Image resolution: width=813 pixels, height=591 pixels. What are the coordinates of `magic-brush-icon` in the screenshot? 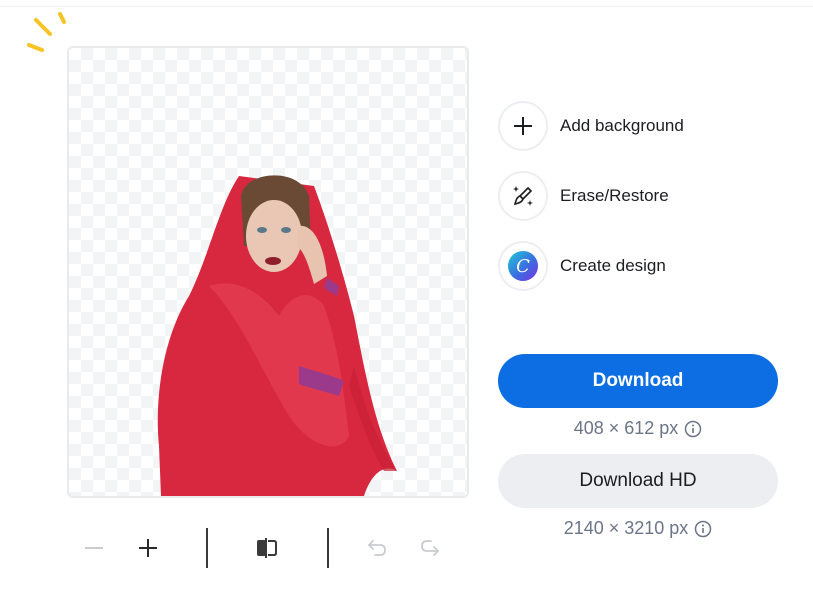 It's located at (523, 196).